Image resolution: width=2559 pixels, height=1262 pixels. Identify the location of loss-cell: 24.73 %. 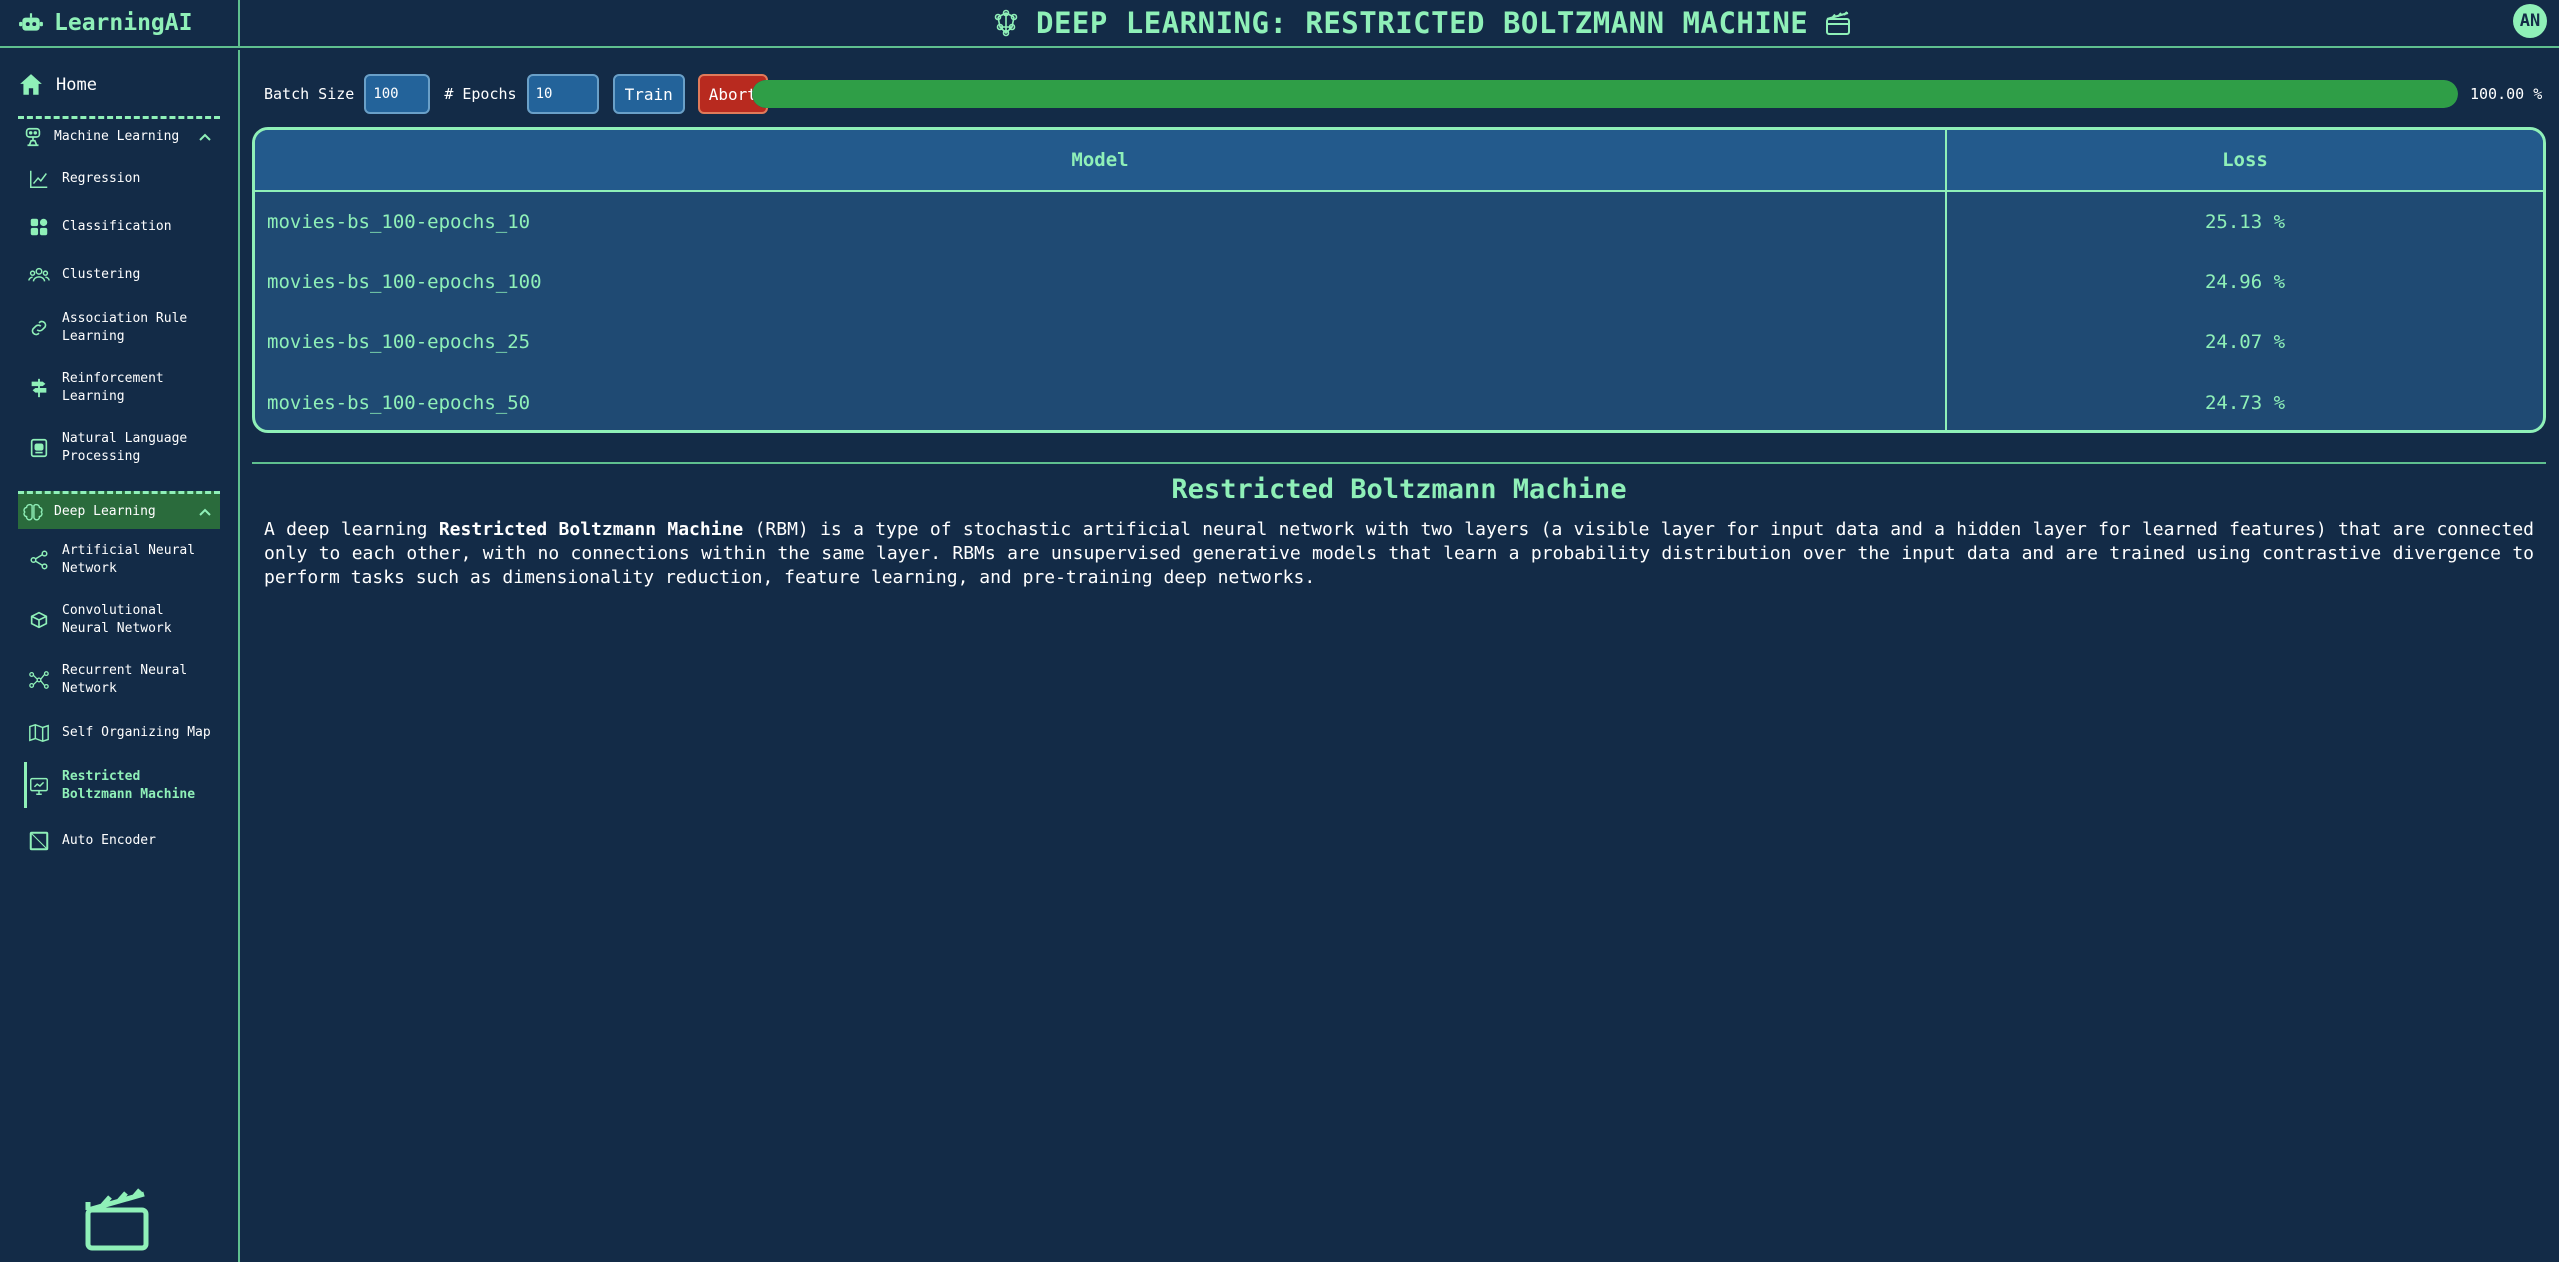
(2245, 402).